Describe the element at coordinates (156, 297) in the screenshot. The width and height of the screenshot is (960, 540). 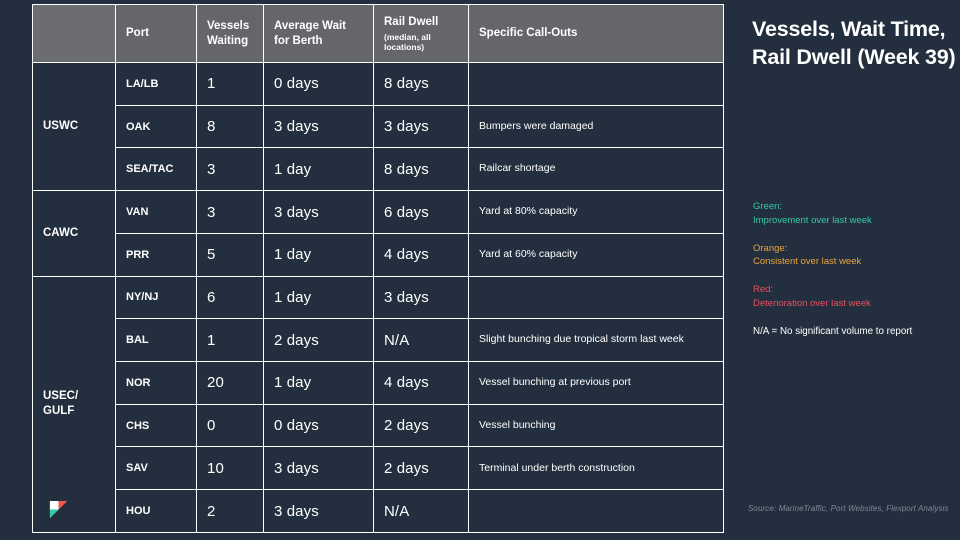
I see `port-name-cell: NY/NJ` at that location.